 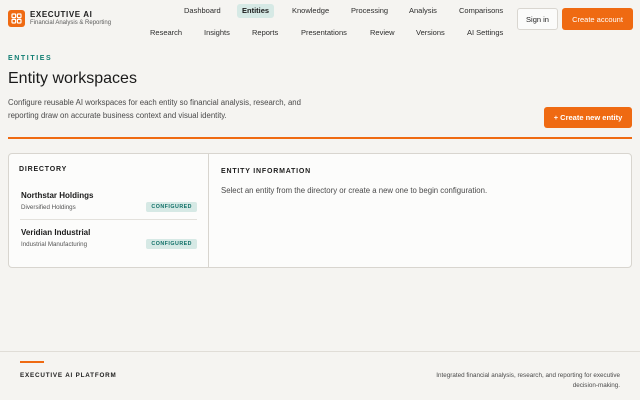 What do you see at coordinates (369, 11) in the screenshot?
I see `nav-processing: Processing` at bounding box center [369, 11].